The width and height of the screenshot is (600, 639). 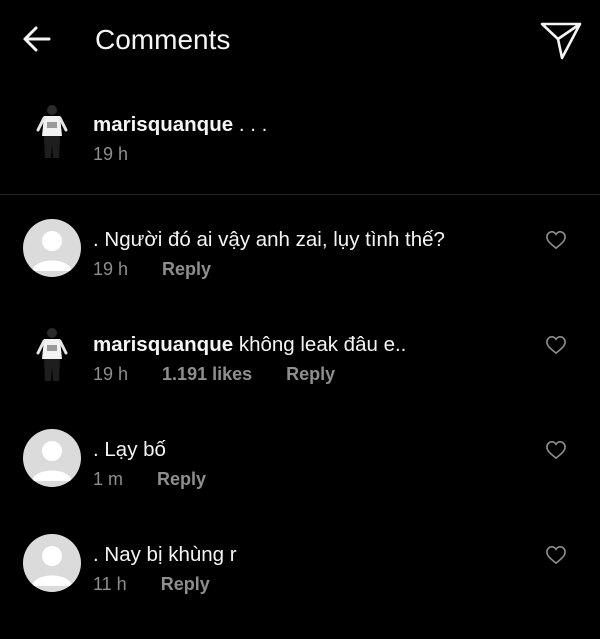 I want to click on comment-meta: 1 m Reply, so click(x=149, y=479).